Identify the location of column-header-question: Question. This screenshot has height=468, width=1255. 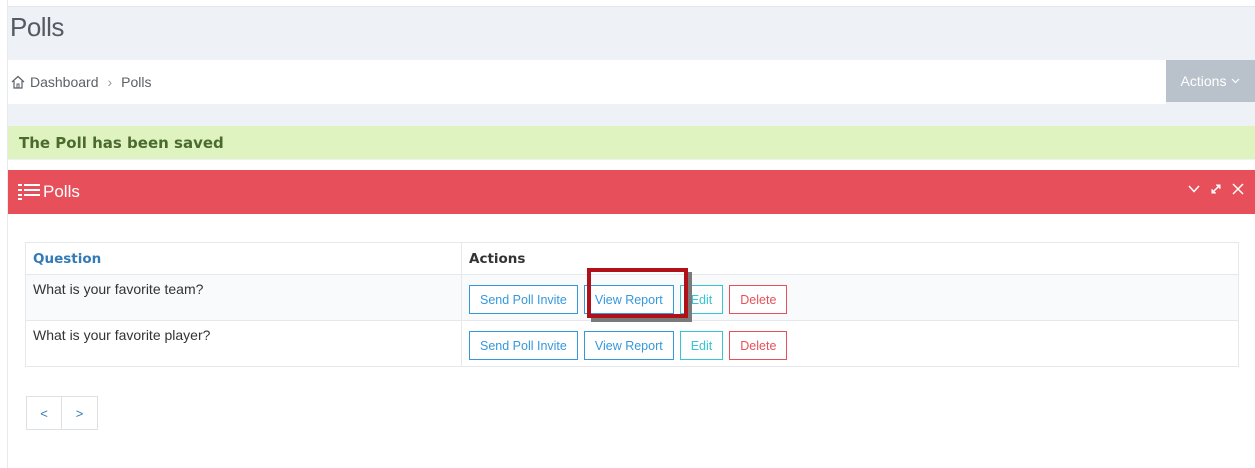
(243, 258).